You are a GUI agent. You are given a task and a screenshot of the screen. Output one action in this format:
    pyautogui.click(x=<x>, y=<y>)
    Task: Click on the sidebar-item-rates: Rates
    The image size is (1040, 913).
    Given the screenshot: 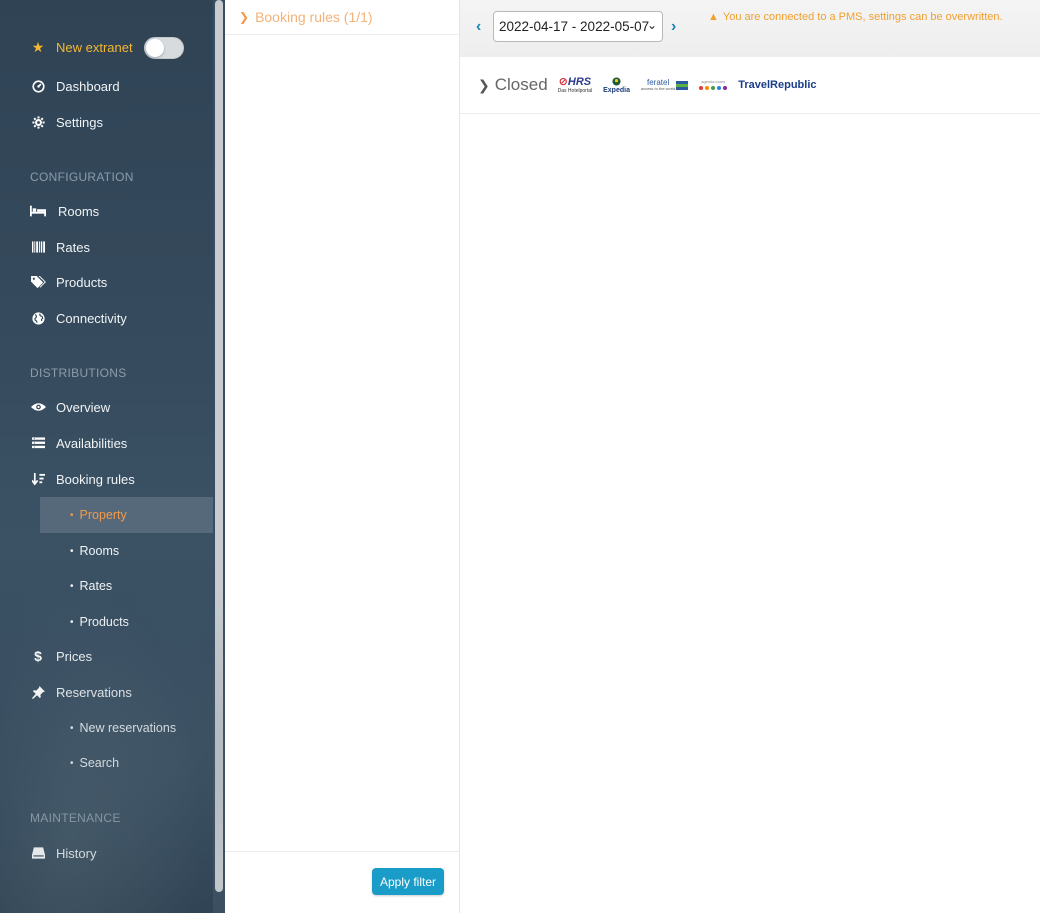 What is the action you would take?
    pyautogui.click(x=106, y=247)
    